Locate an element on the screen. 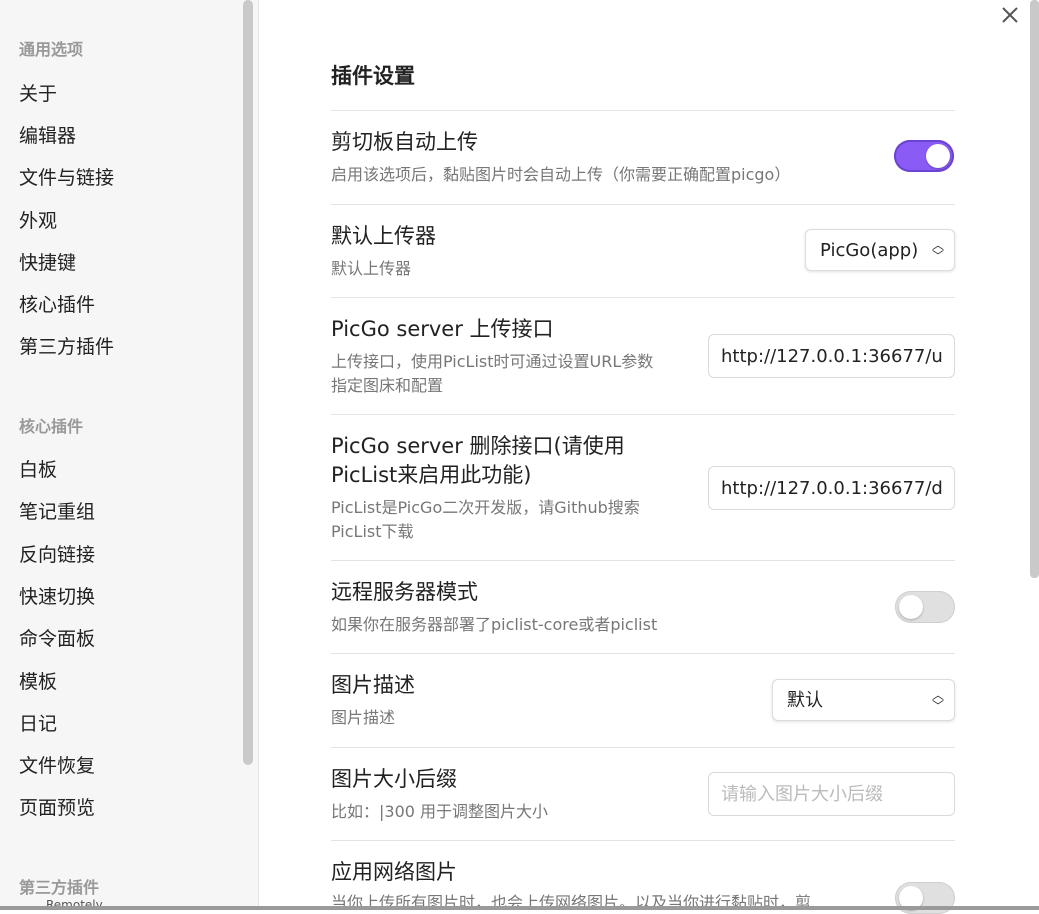  setting-name: PicGo server 上传接口 is located at coordinates (442, 329).